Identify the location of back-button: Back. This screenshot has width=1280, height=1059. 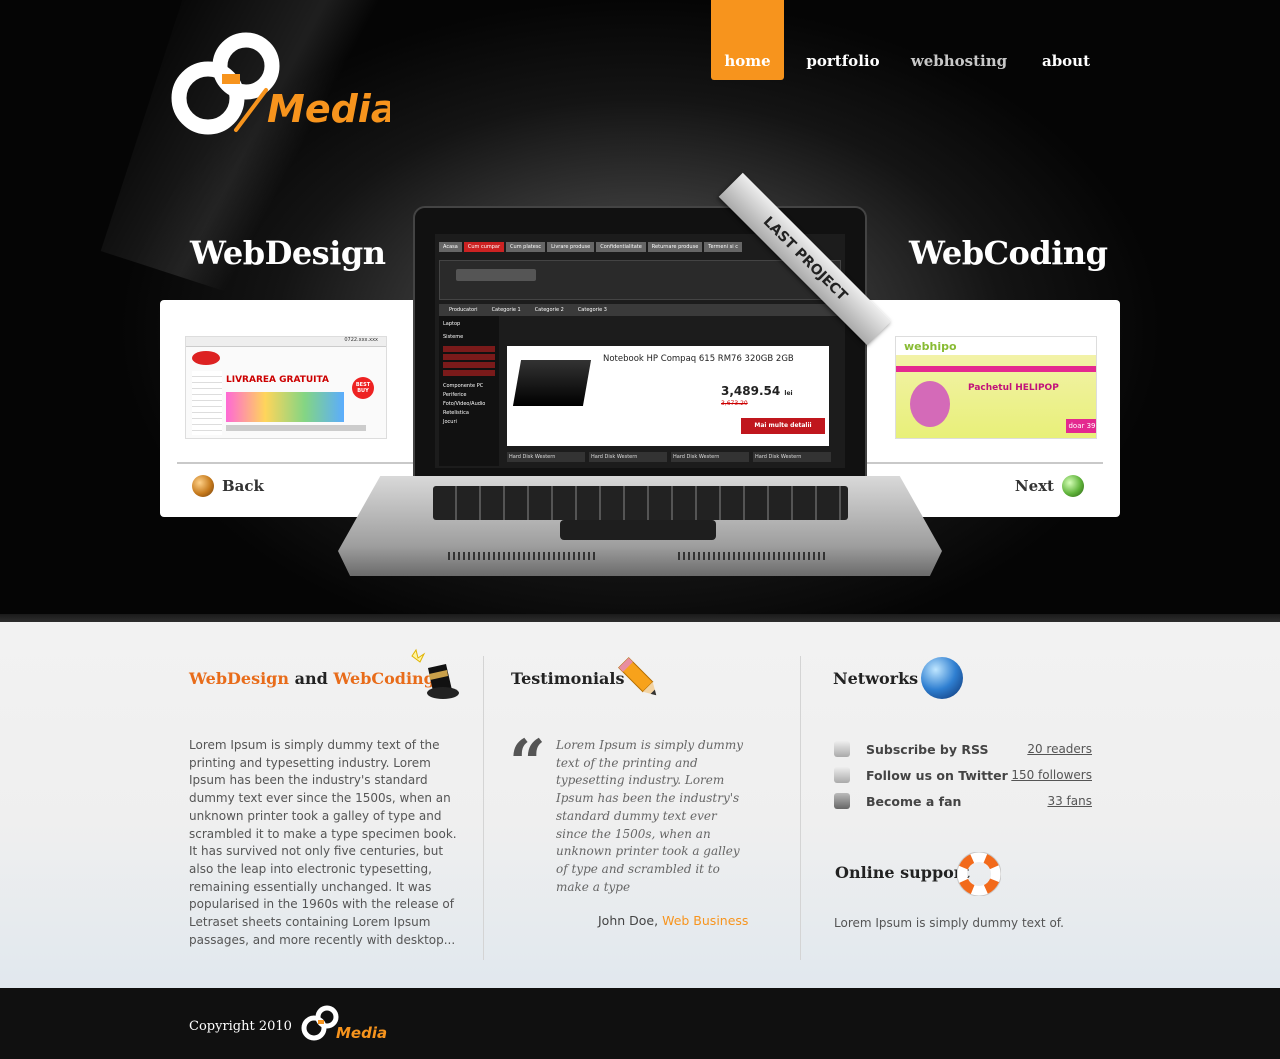
(228, 486).